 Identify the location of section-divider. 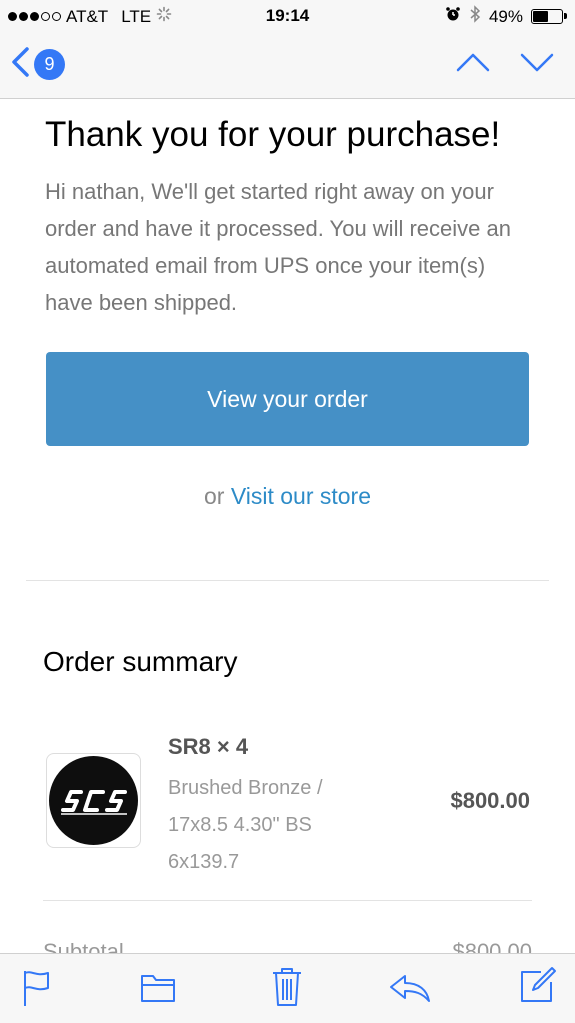
(287, 580).